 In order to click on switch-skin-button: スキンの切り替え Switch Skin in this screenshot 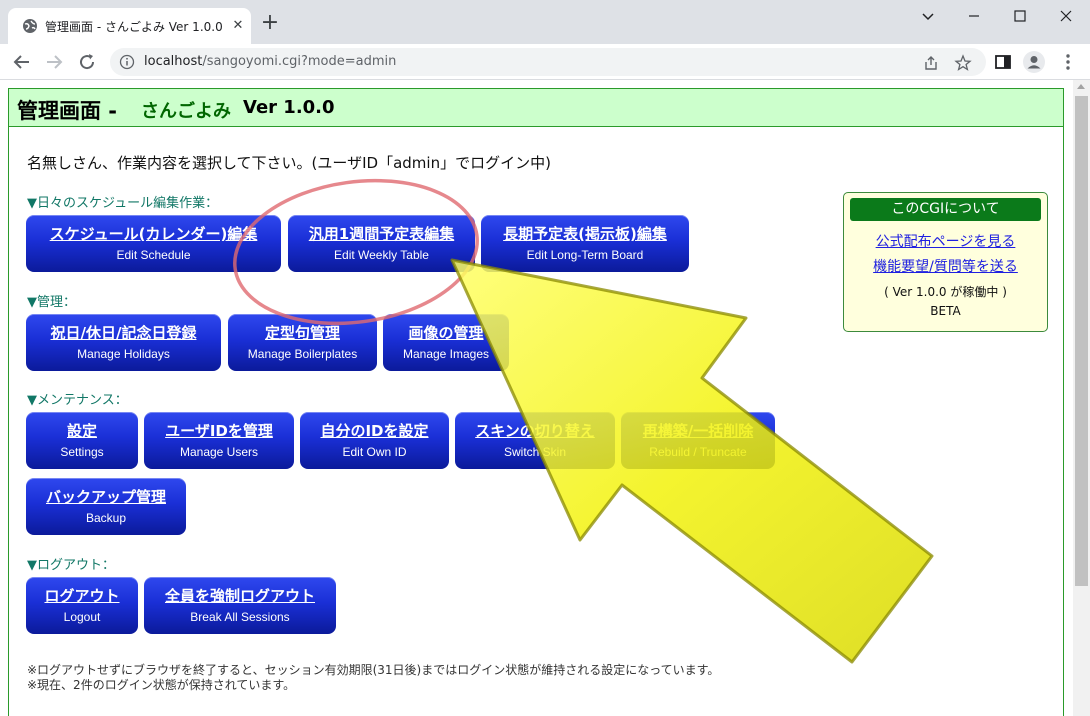, I will do `click(535, 440)`.